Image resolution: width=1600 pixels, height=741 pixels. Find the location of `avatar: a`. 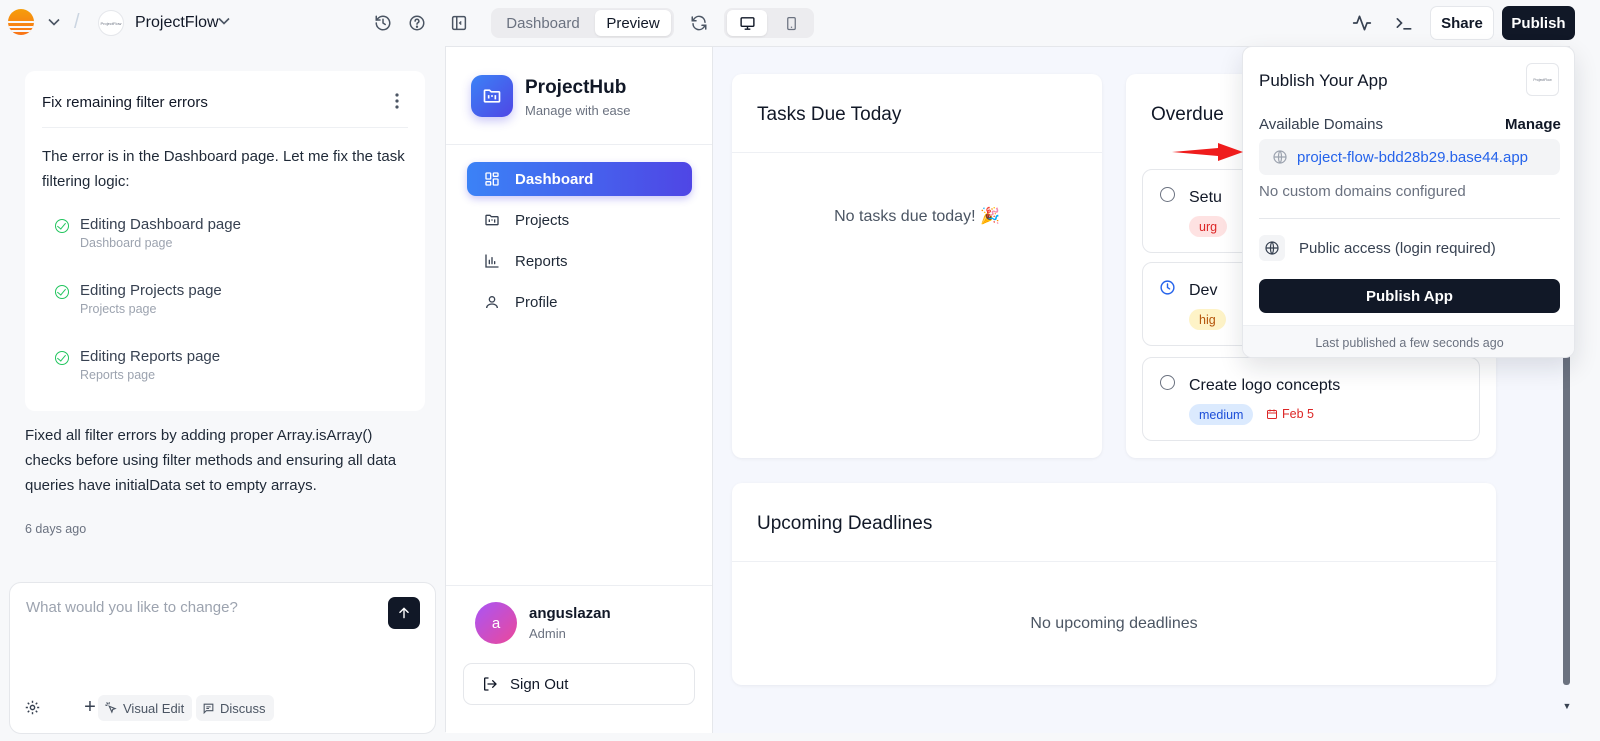

avatar: a is located at coordinates (496, 623).